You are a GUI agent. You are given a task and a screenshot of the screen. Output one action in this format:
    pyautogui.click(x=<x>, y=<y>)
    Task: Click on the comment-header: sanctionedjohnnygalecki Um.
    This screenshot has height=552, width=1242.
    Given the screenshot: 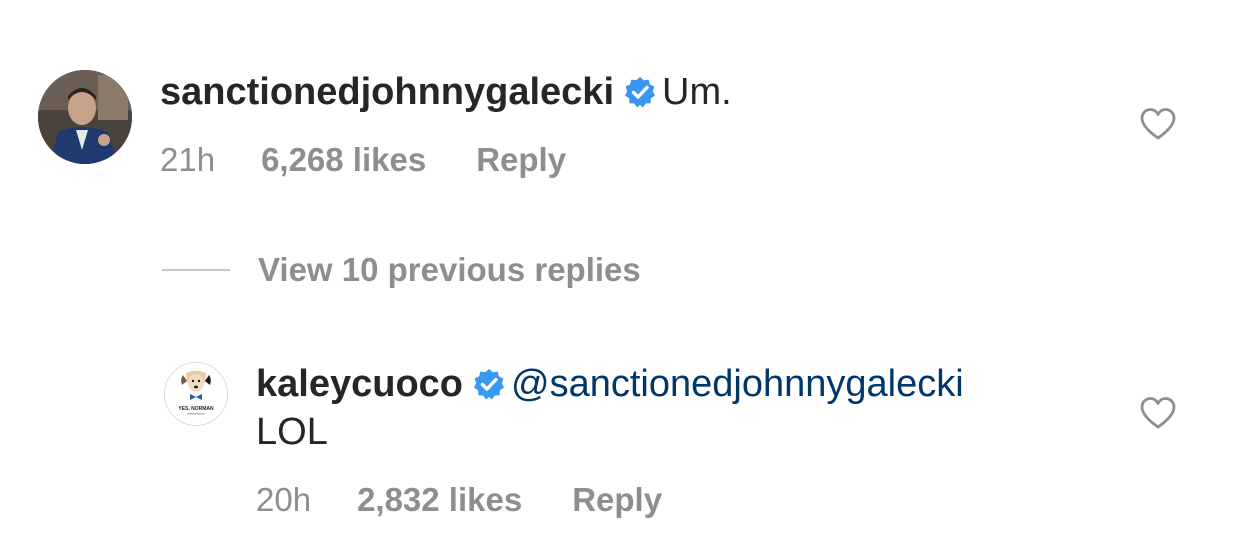 What is the action you would take?
    pyautogui.click(x=446, y=92)
    